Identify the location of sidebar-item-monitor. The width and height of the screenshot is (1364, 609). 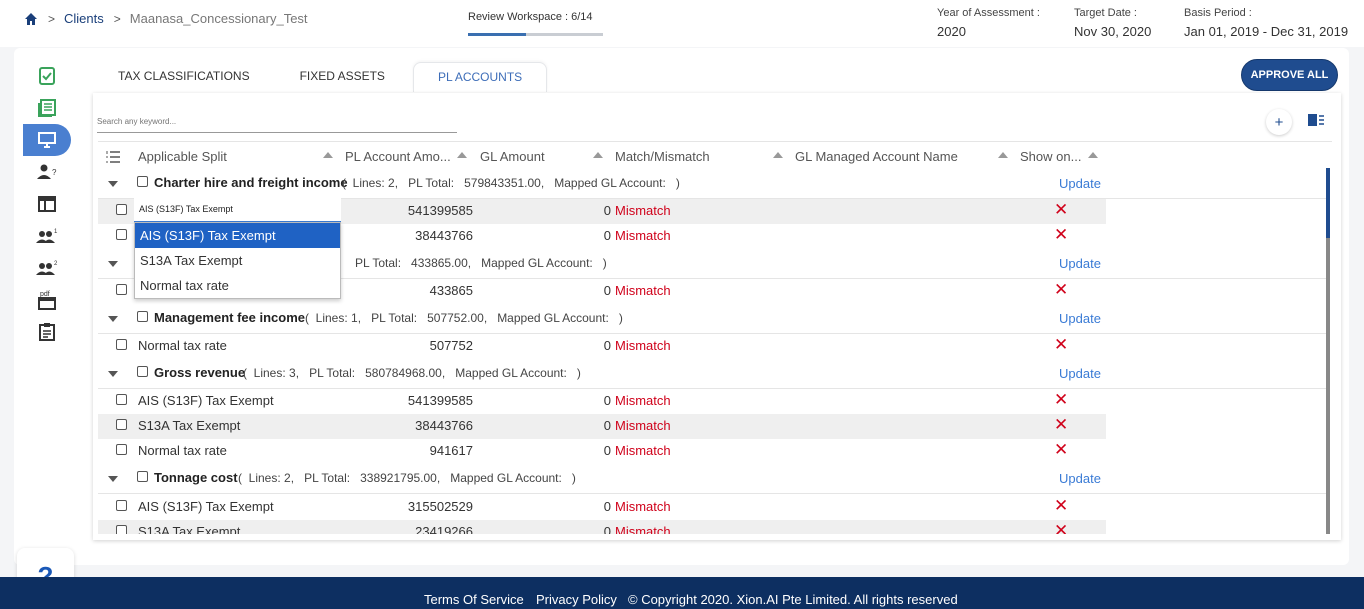
(47, 140).